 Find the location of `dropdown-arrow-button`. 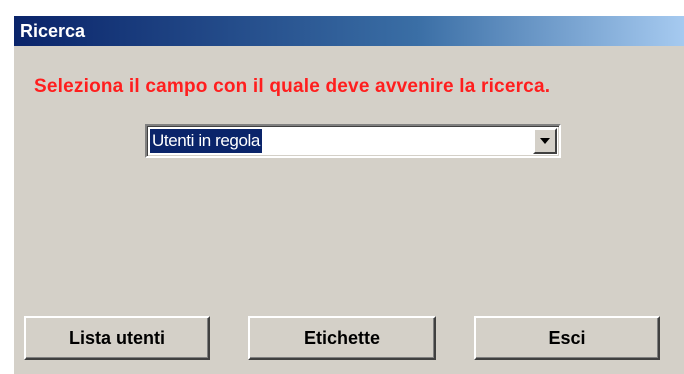

dropdown-arrow-button is located at coordinates (545, 141).